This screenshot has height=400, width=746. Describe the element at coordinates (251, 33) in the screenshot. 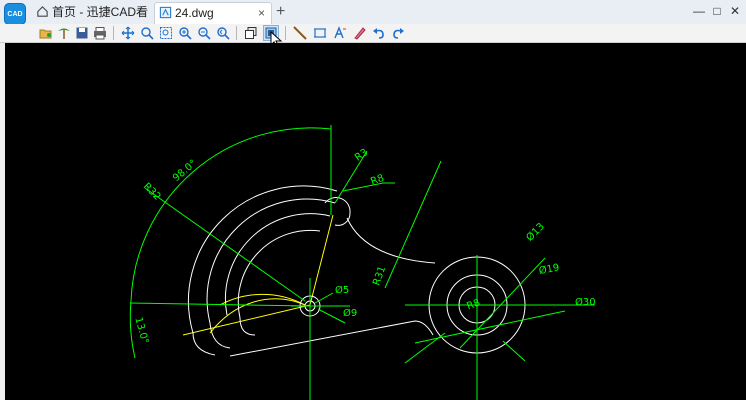

I see `layers-icon` at that location.